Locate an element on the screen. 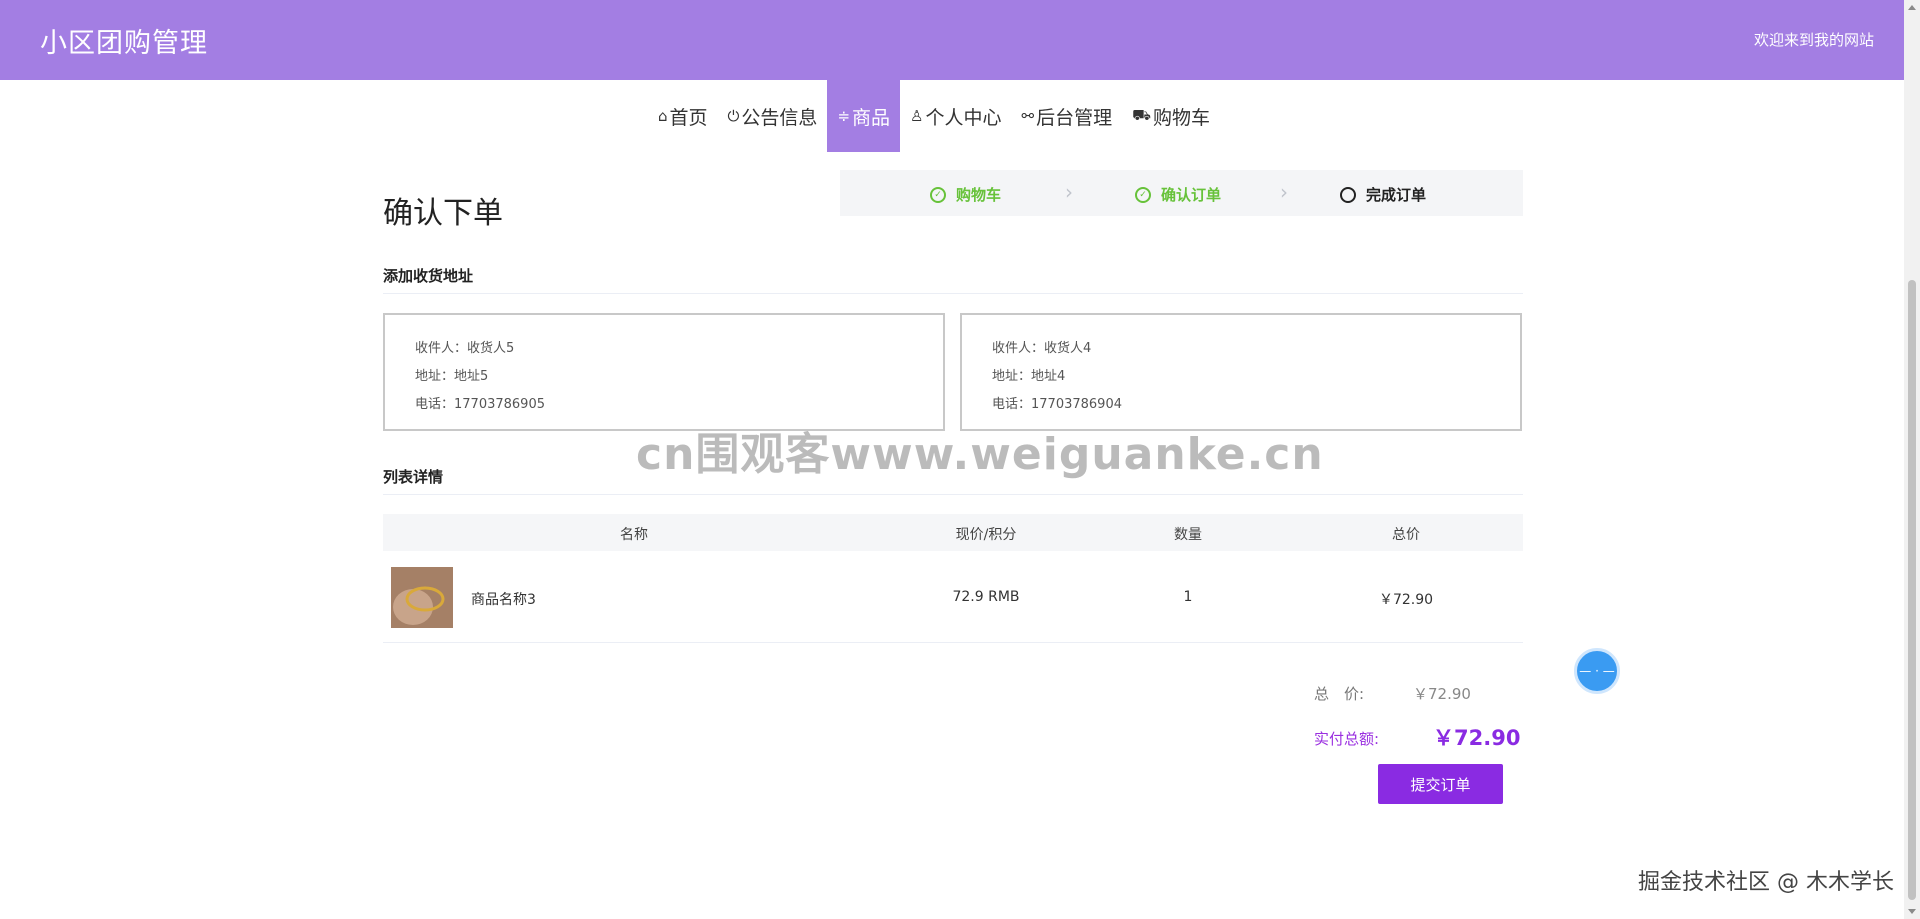  home-icon: ⌂ is located at coordinates (663, 116).